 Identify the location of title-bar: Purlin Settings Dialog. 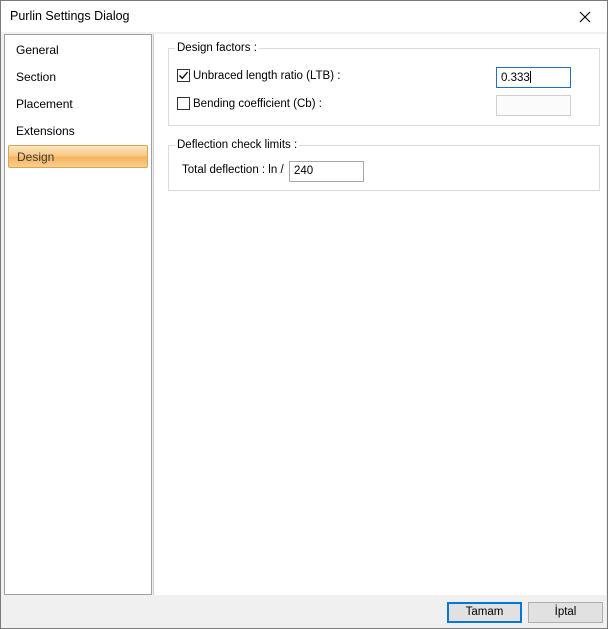
(304, 16).